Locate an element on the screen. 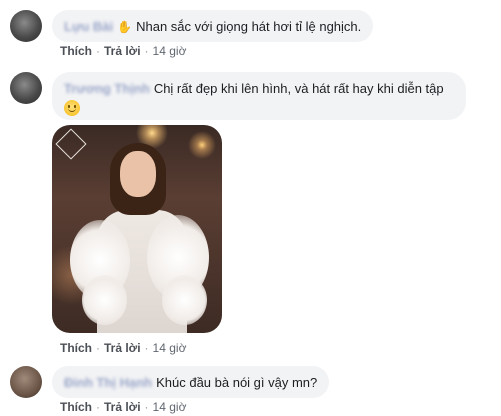 This screenshot has width=501, height=416. comment-text: Khúc đầu bà nói gì vậy mn? is located at coordinates (237, 382).